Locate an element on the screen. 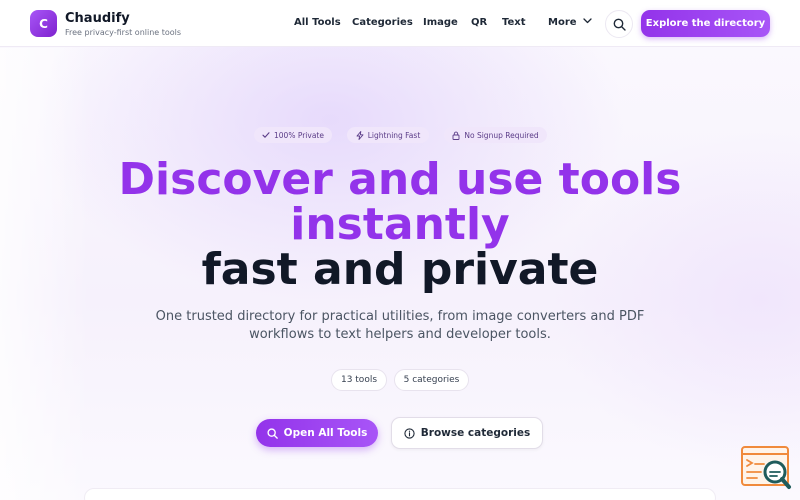 The height and width of the screenshot is (500, 800). badge-fast-label: Lightning Fast is located at coordinates (394, 135).